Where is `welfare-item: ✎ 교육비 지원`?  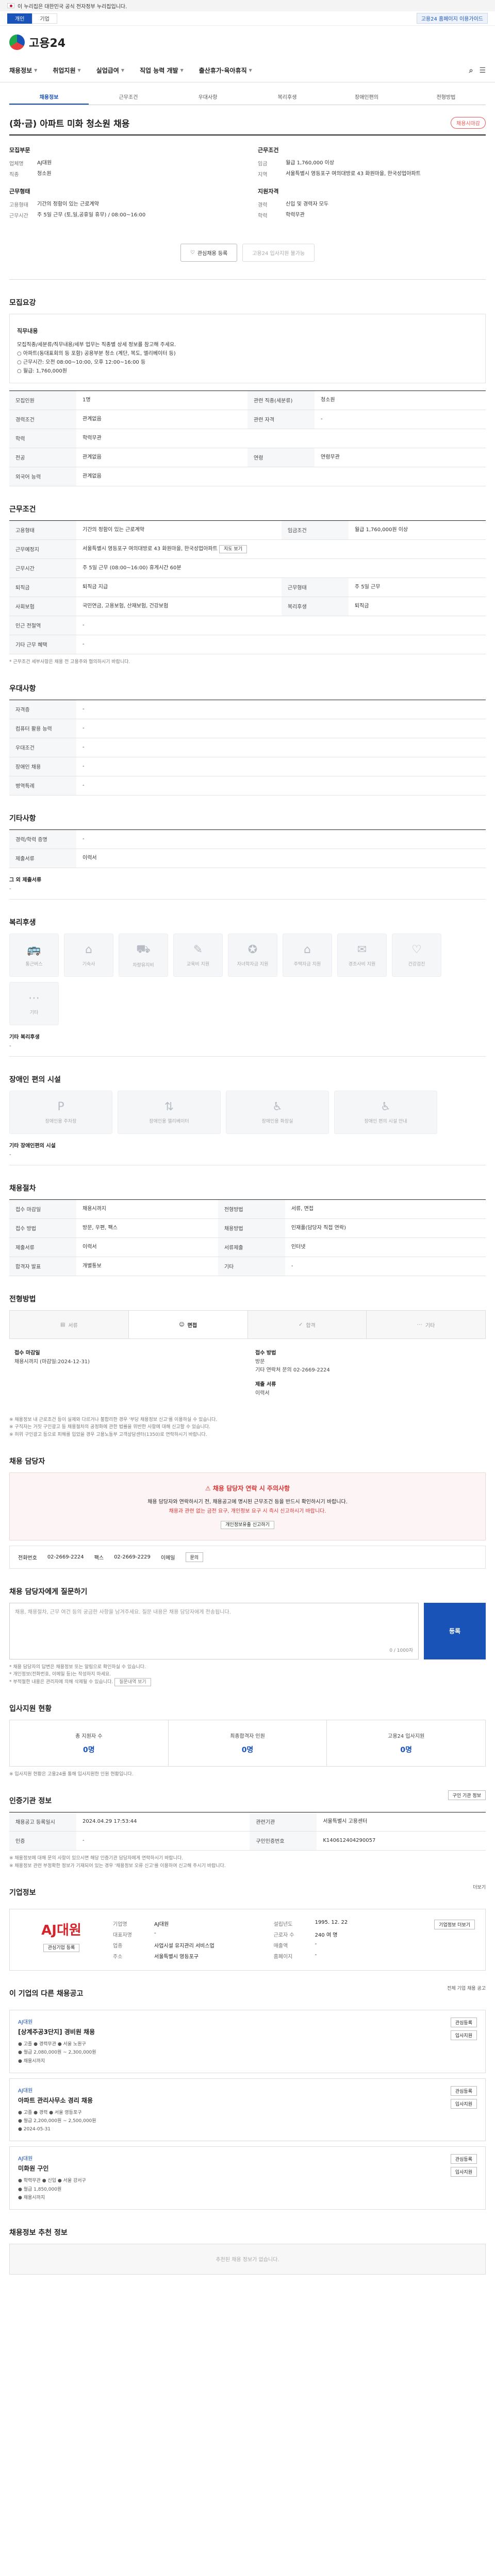
welfare-item: ✎ 교육비 지원 is located at coordinates (198, 955).